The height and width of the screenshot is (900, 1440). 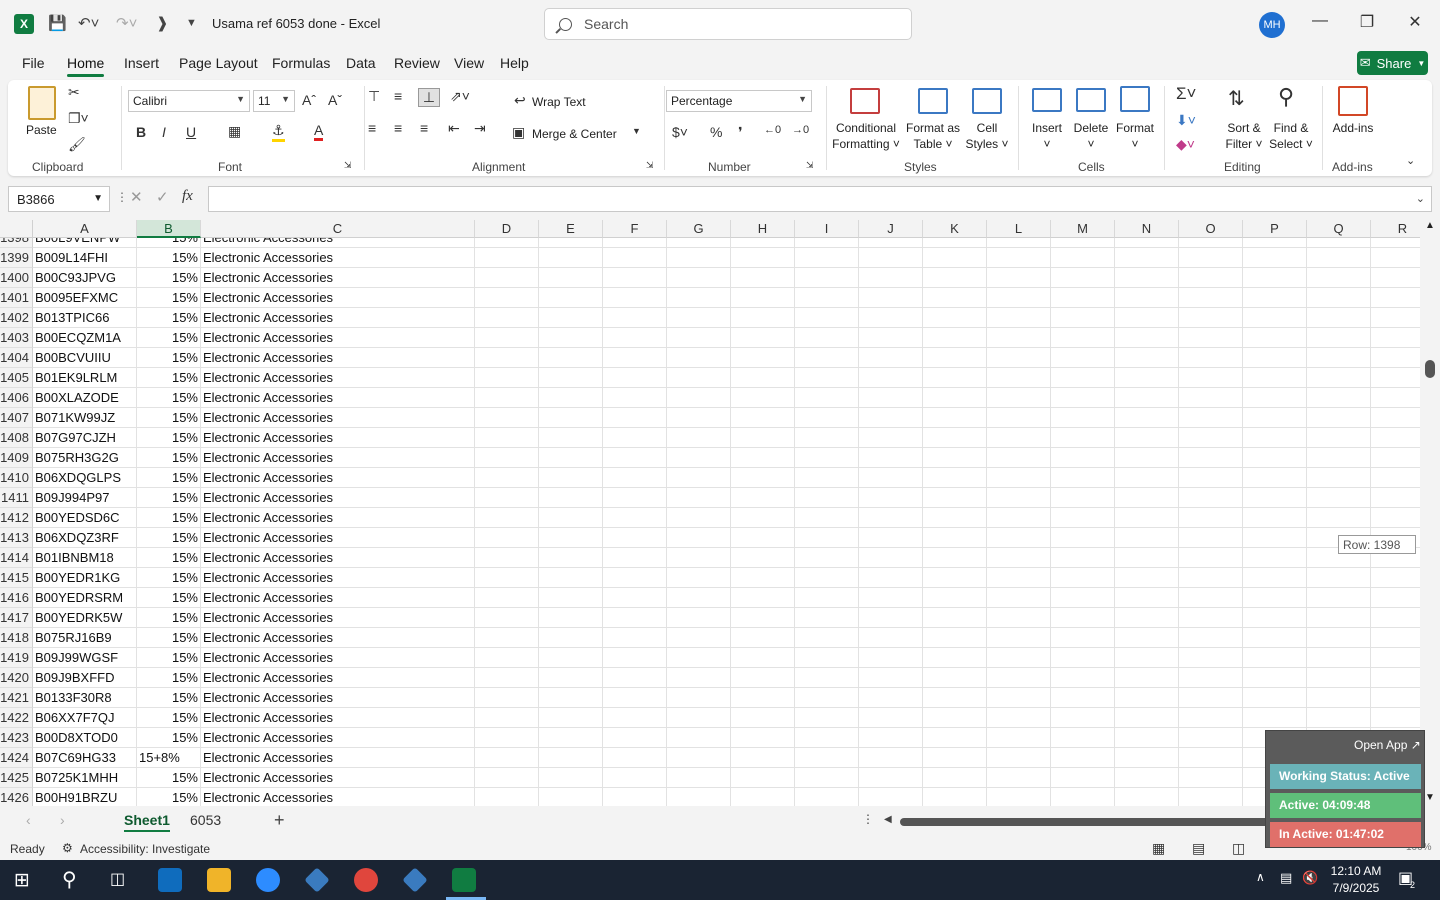 I want to click on cell-d, so click(x=507, y=658).